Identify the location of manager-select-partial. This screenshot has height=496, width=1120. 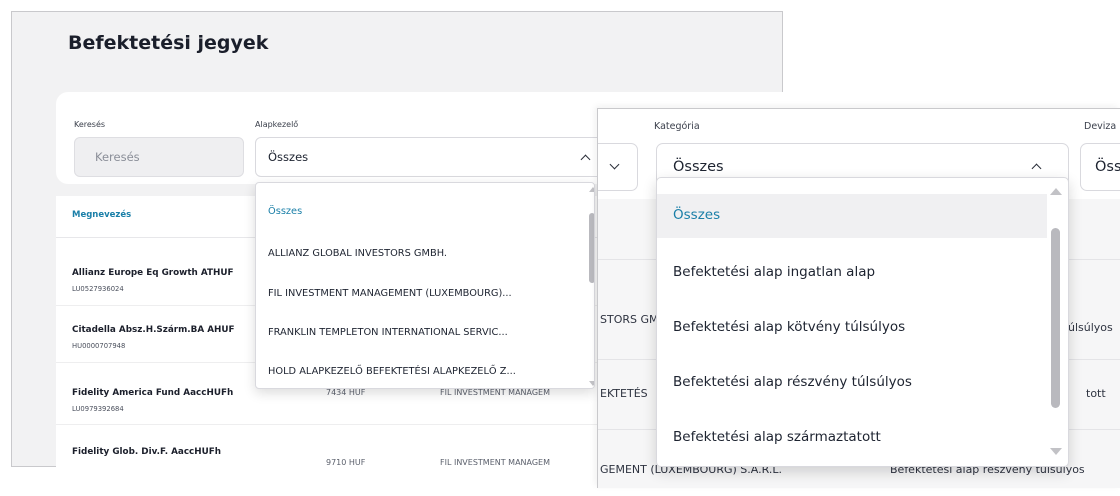
(618, 167).